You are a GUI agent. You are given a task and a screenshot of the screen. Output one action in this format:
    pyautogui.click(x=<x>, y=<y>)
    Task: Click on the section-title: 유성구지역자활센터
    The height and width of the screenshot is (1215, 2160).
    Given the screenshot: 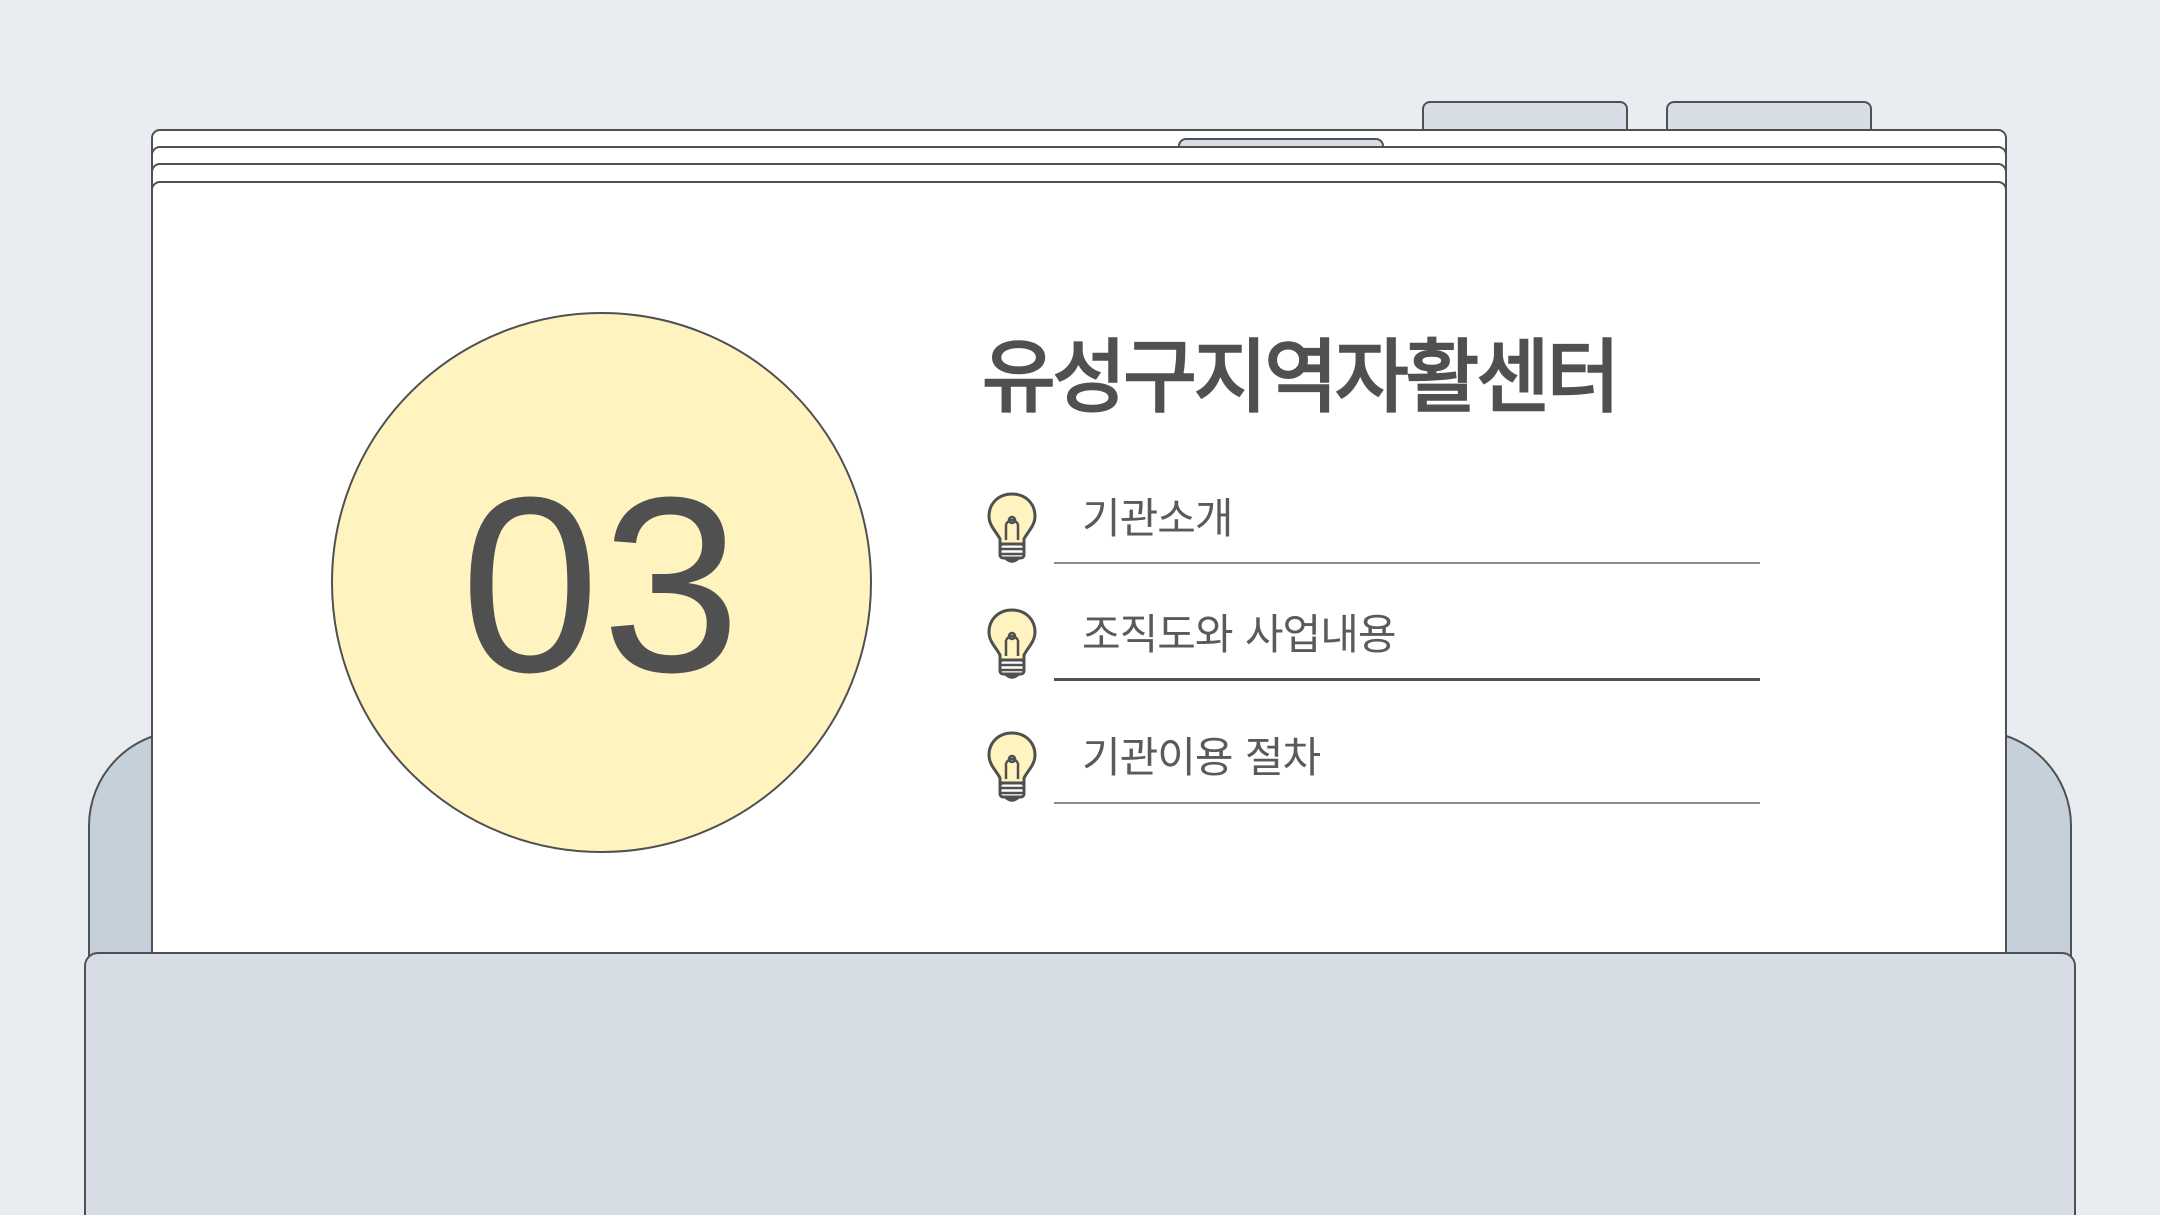 What is the action you would take?
    pyautogui.click(x=1301, y=377)
    